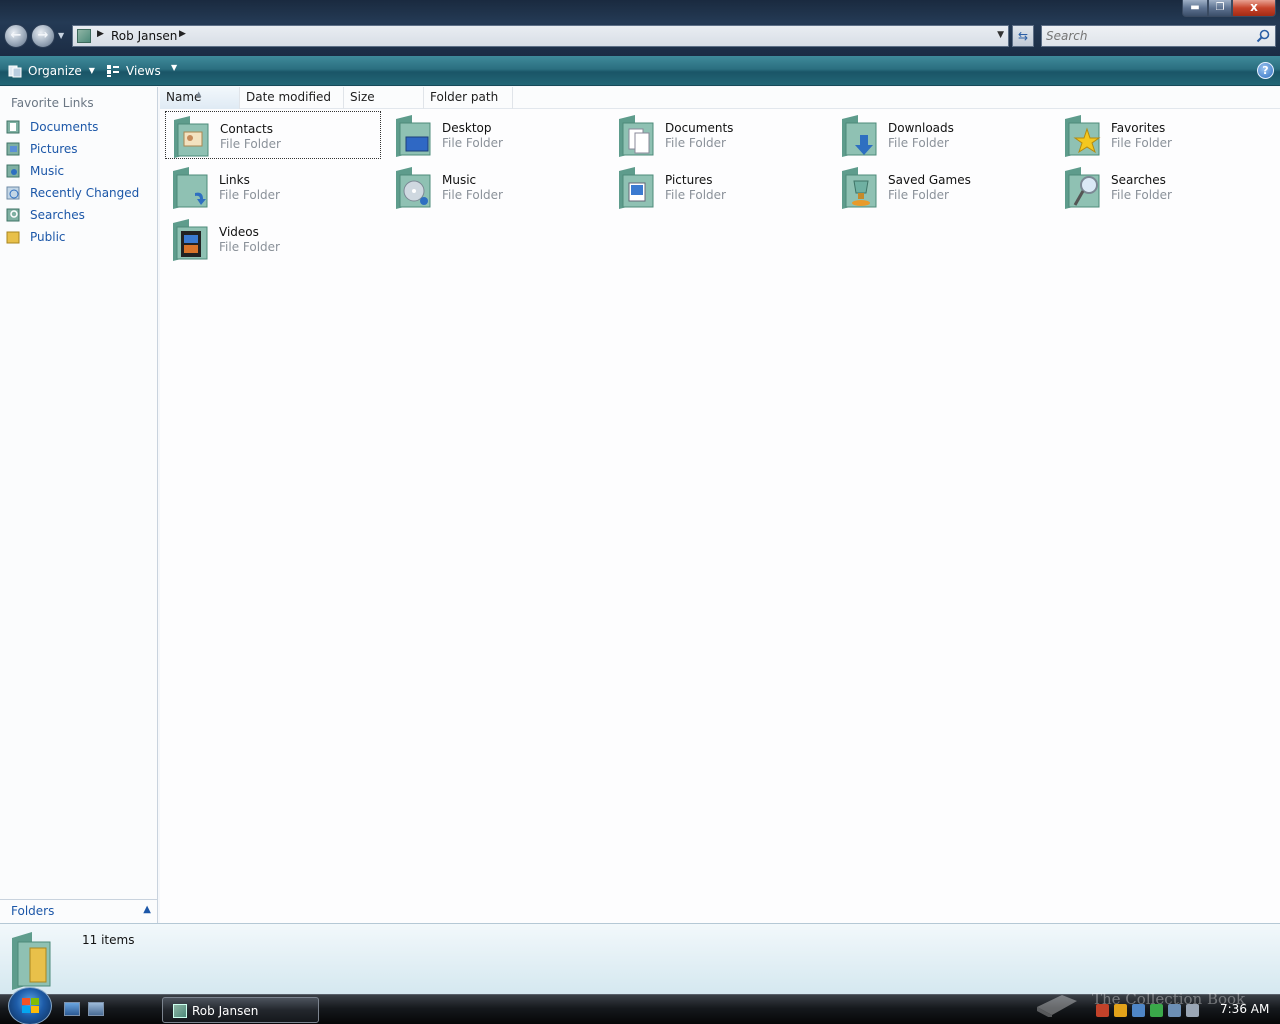  Describe the element at coordinates (413, 136) in the screenshot. I see `desktop-folder-icon` at that location.